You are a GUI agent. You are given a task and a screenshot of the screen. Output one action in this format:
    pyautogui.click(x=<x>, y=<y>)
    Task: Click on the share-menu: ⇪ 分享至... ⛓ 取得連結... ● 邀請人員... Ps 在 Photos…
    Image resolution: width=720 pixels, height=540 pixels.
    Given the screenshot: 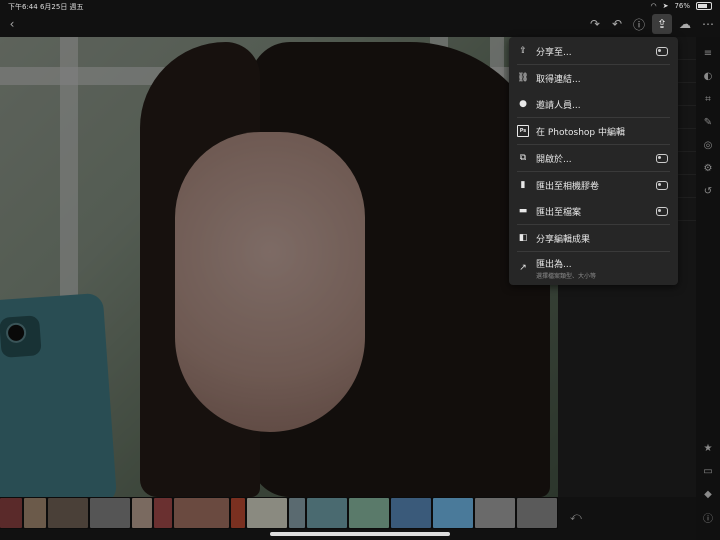 What is the action you would take?
    pyautogui.click(x=593, y=161)
    